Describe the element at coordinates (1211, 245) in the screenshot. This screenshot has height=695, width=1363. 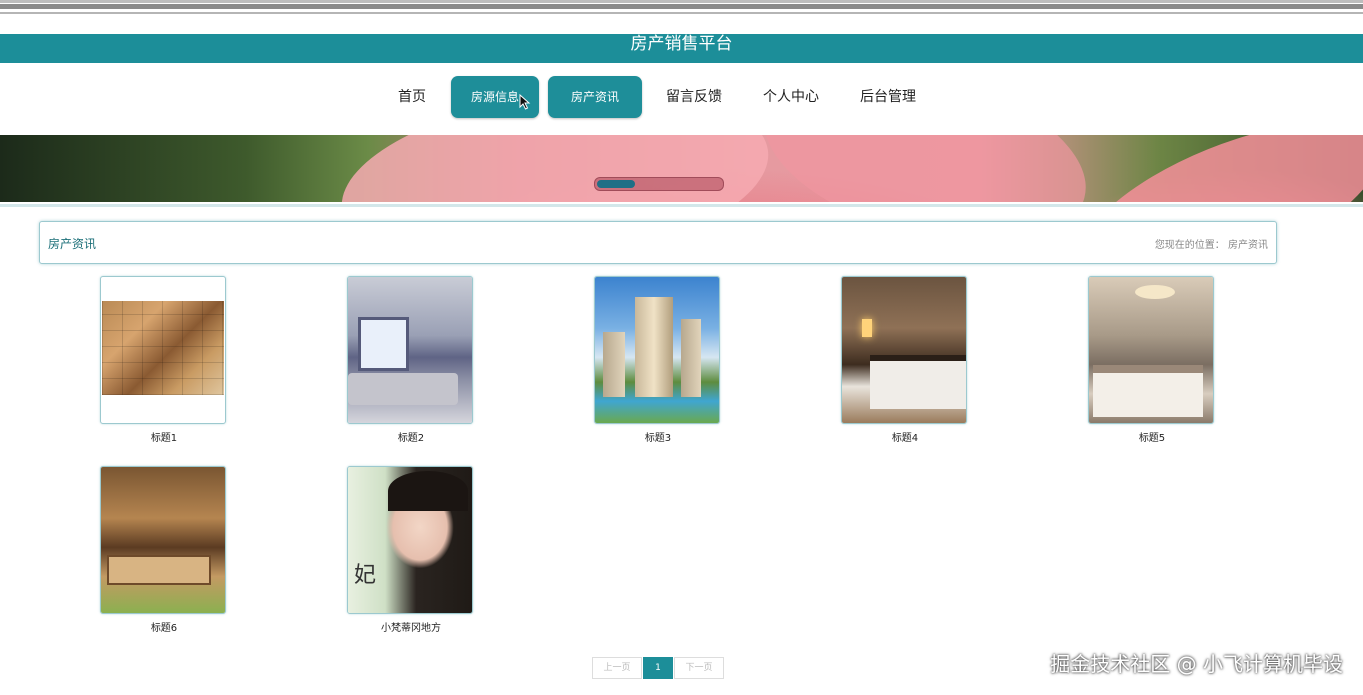
I see `current-location: 您现在的位置： 房产资讯` at that location.